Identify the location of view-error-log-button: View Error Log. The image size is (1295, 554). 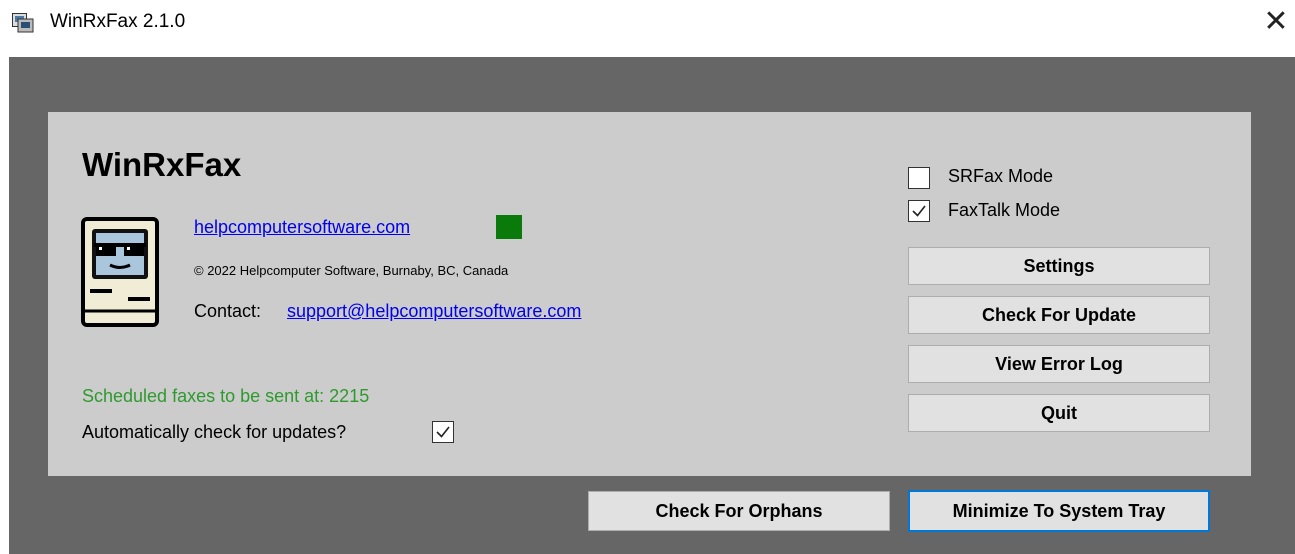
(1059, 364).